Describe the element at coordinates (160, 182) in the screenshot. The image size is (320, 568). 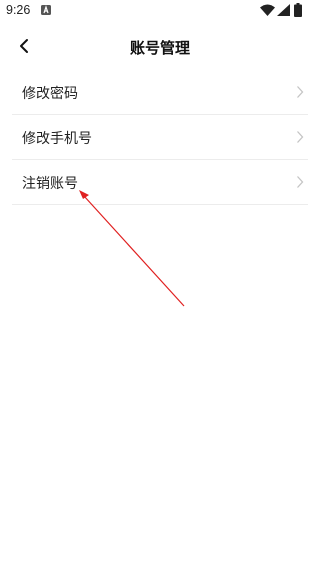
I see `menu-item-delete-account: 注销账号` at that location.